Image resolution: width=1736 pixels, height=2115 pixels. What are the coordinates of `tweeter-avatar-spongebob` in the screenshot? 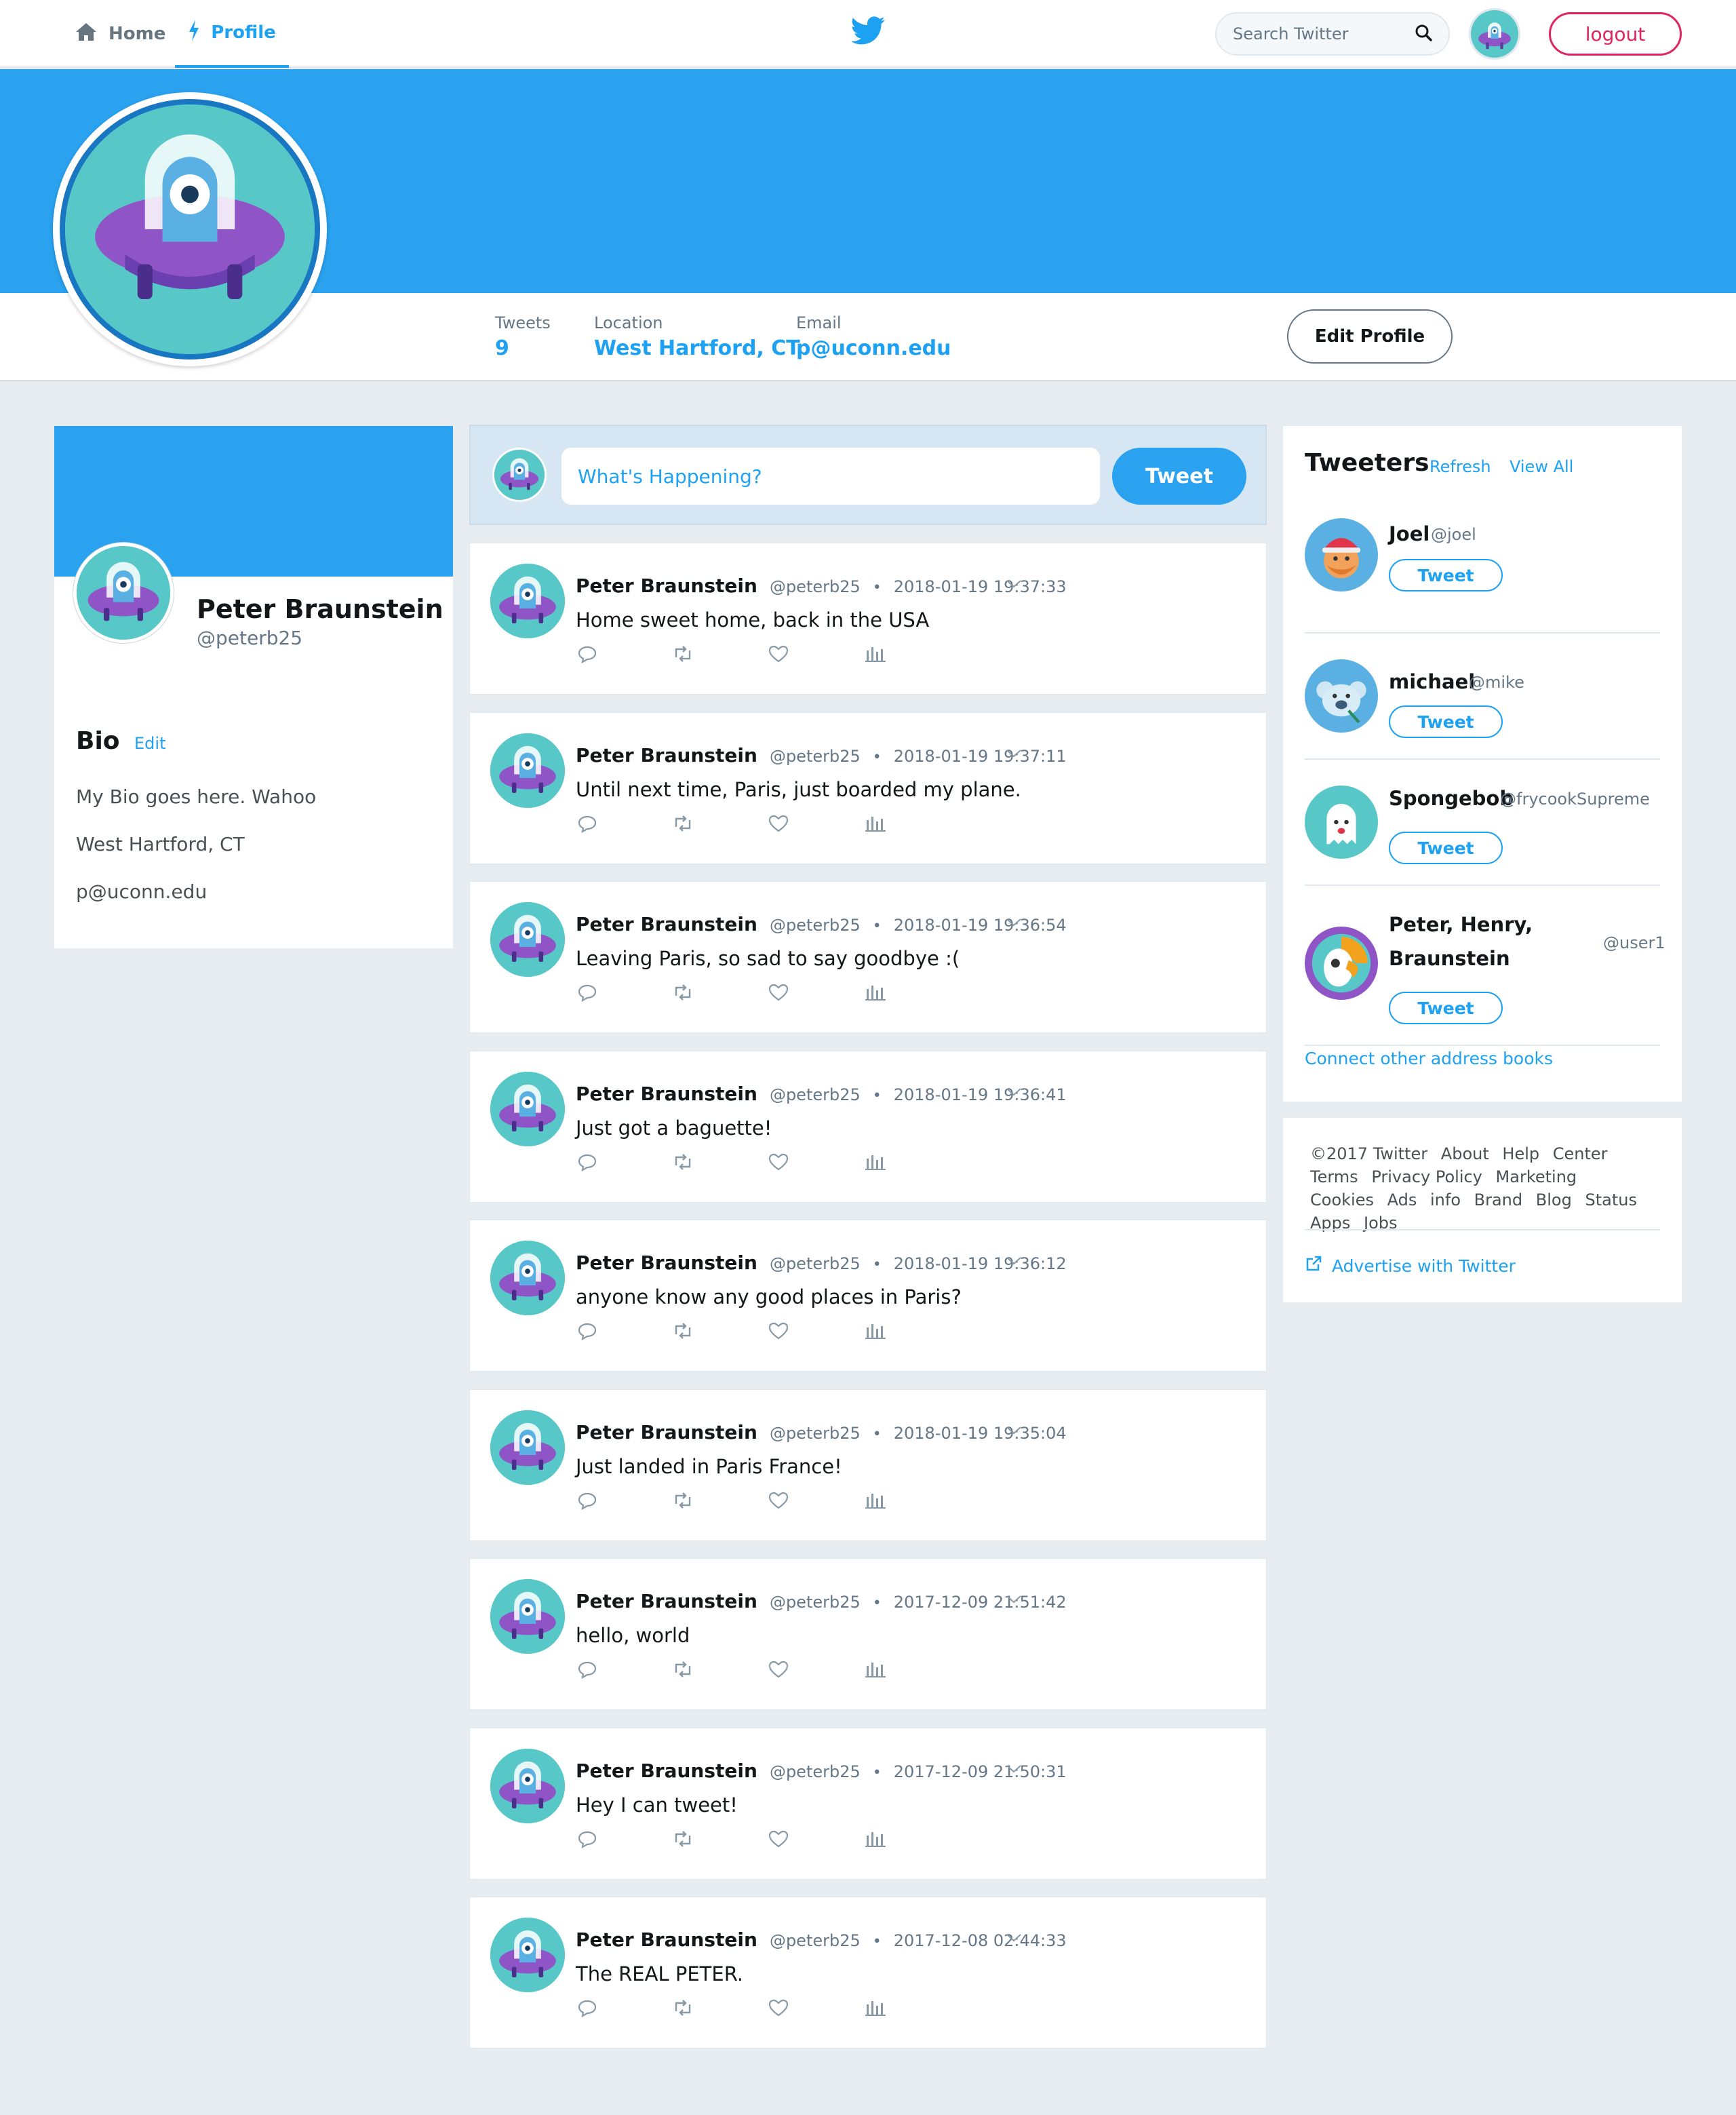 It's located at (1341, 822).